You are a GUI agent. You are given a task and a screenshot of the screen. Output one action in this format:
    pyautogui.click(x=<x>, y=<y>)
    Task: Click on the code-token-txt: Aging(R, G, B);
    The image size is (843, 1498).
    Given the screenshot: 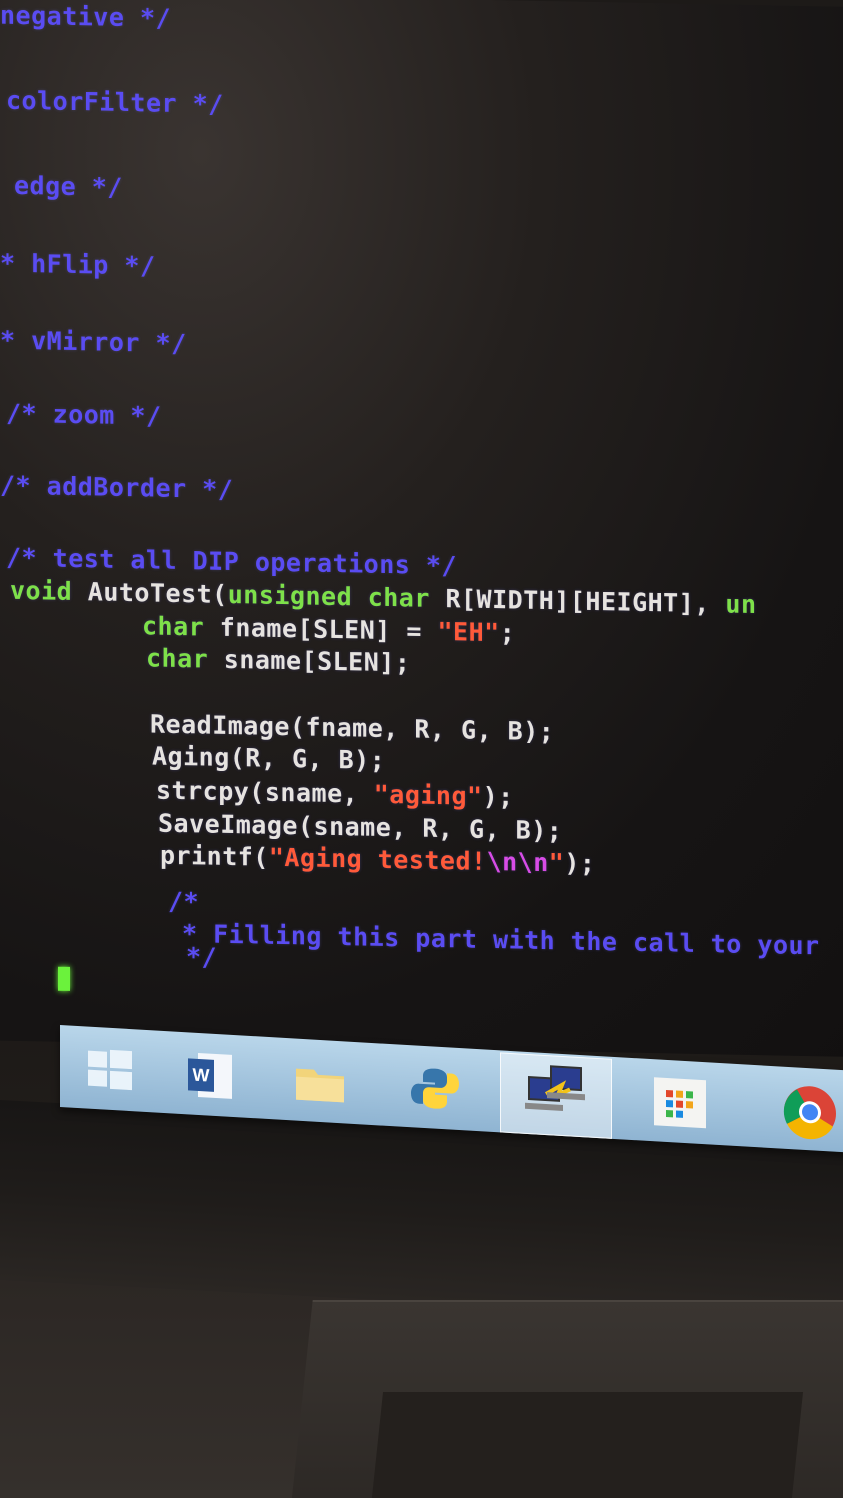 What is the action you would take?
    pyautogui.click(x=269, y=758)
    